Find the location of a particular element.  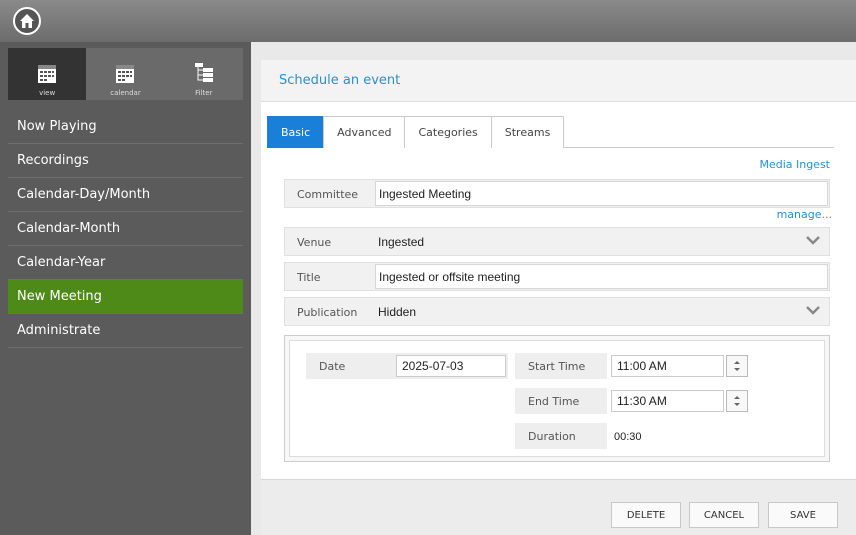

tab-categories: Categories is located at coordinates (448, 132).